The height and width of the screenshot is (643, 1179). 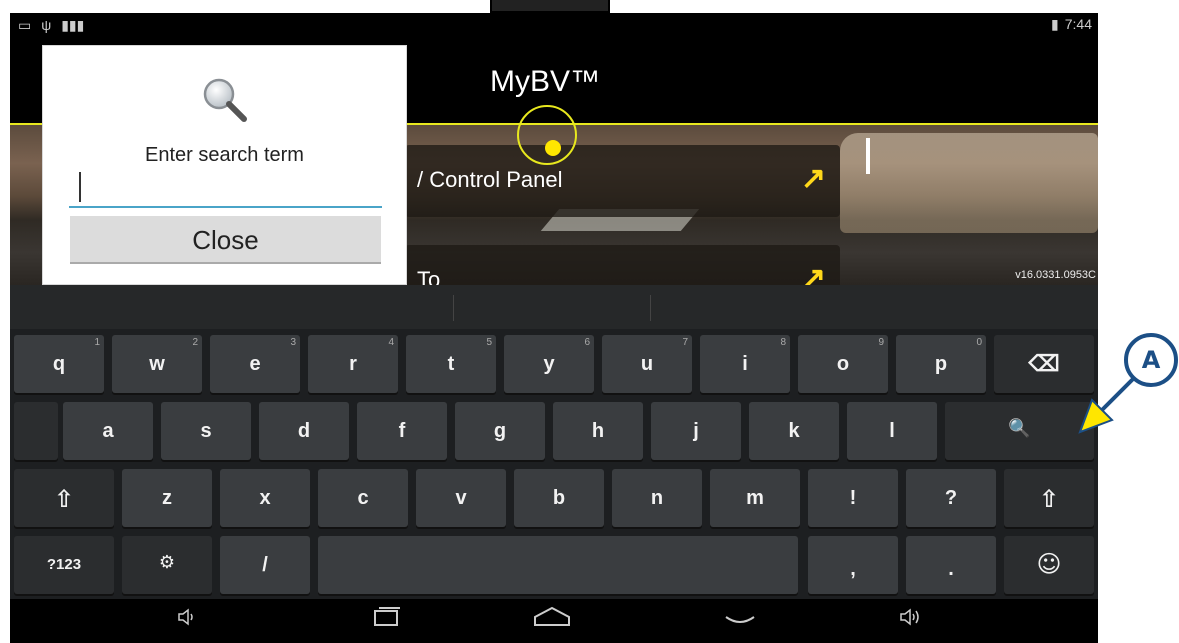 I want to click on key-t: 5t, so click(x=451, y=364).